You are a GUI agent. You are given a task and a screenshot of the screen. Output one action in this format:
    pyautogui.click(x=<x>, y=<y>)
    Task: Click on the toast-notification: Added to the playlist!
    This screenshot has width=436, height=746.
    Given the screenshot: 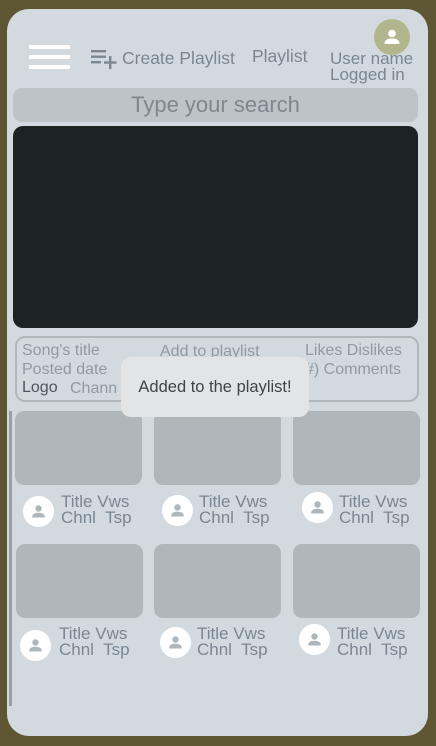 What is the action you would take?
    pyautogui.click(x=215, y=387)
    